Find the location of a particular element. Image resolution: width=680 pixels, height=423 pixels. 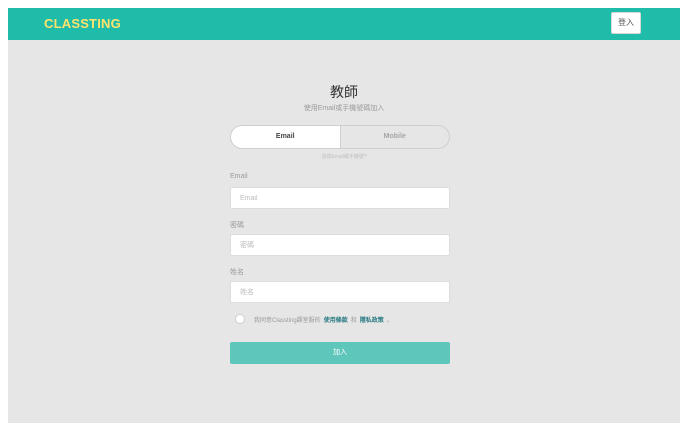

tab-email: Email is located at coordinates (285, 137).